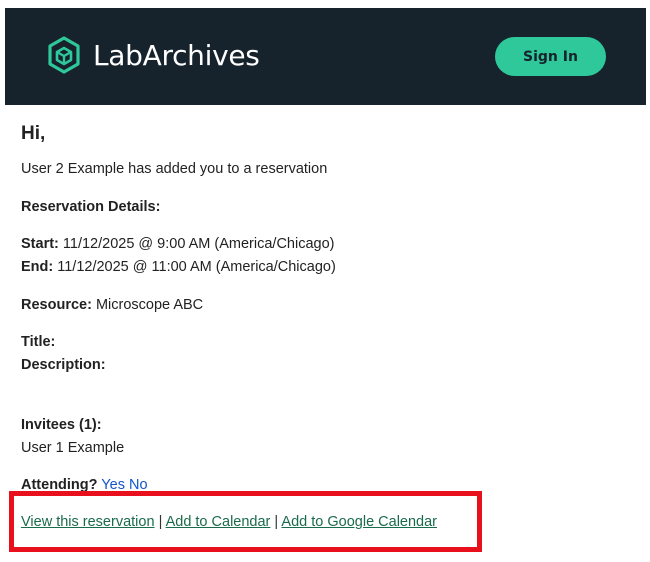 This screenshot has width=650, height=562. What do you see at coordinates (61, 425) in the screenshot?
I see `invitees-label: Invitees (1):` at bounding box center [61, 425].